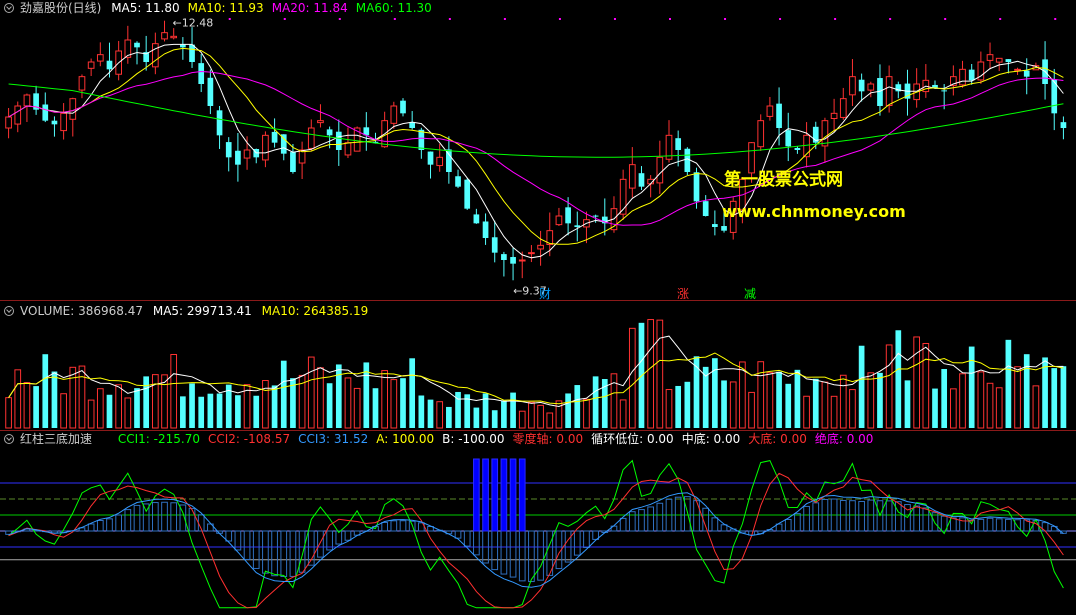 The image size is (1076, 615). What do you see at coordinates (860, 439) in the screenshot?
I see `indicator-param-value: 0.00` at bounding box center [860, 439].